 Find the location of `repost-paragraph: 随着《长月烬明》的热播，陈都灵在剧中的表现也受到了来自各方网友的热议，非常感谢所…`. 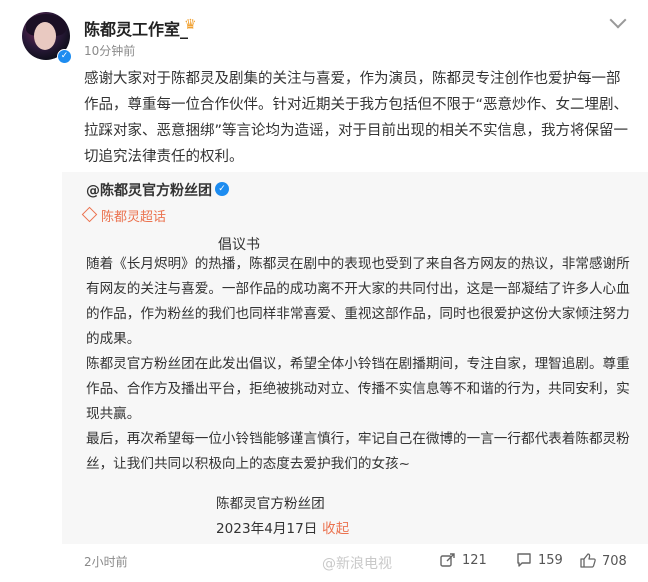

repost-paragraph: 随着《长月烬明》的热播，陈都灵在剧中的表现也受到了来自各方网友的热议，非常感谢所… is located at coordinates (358, 301).